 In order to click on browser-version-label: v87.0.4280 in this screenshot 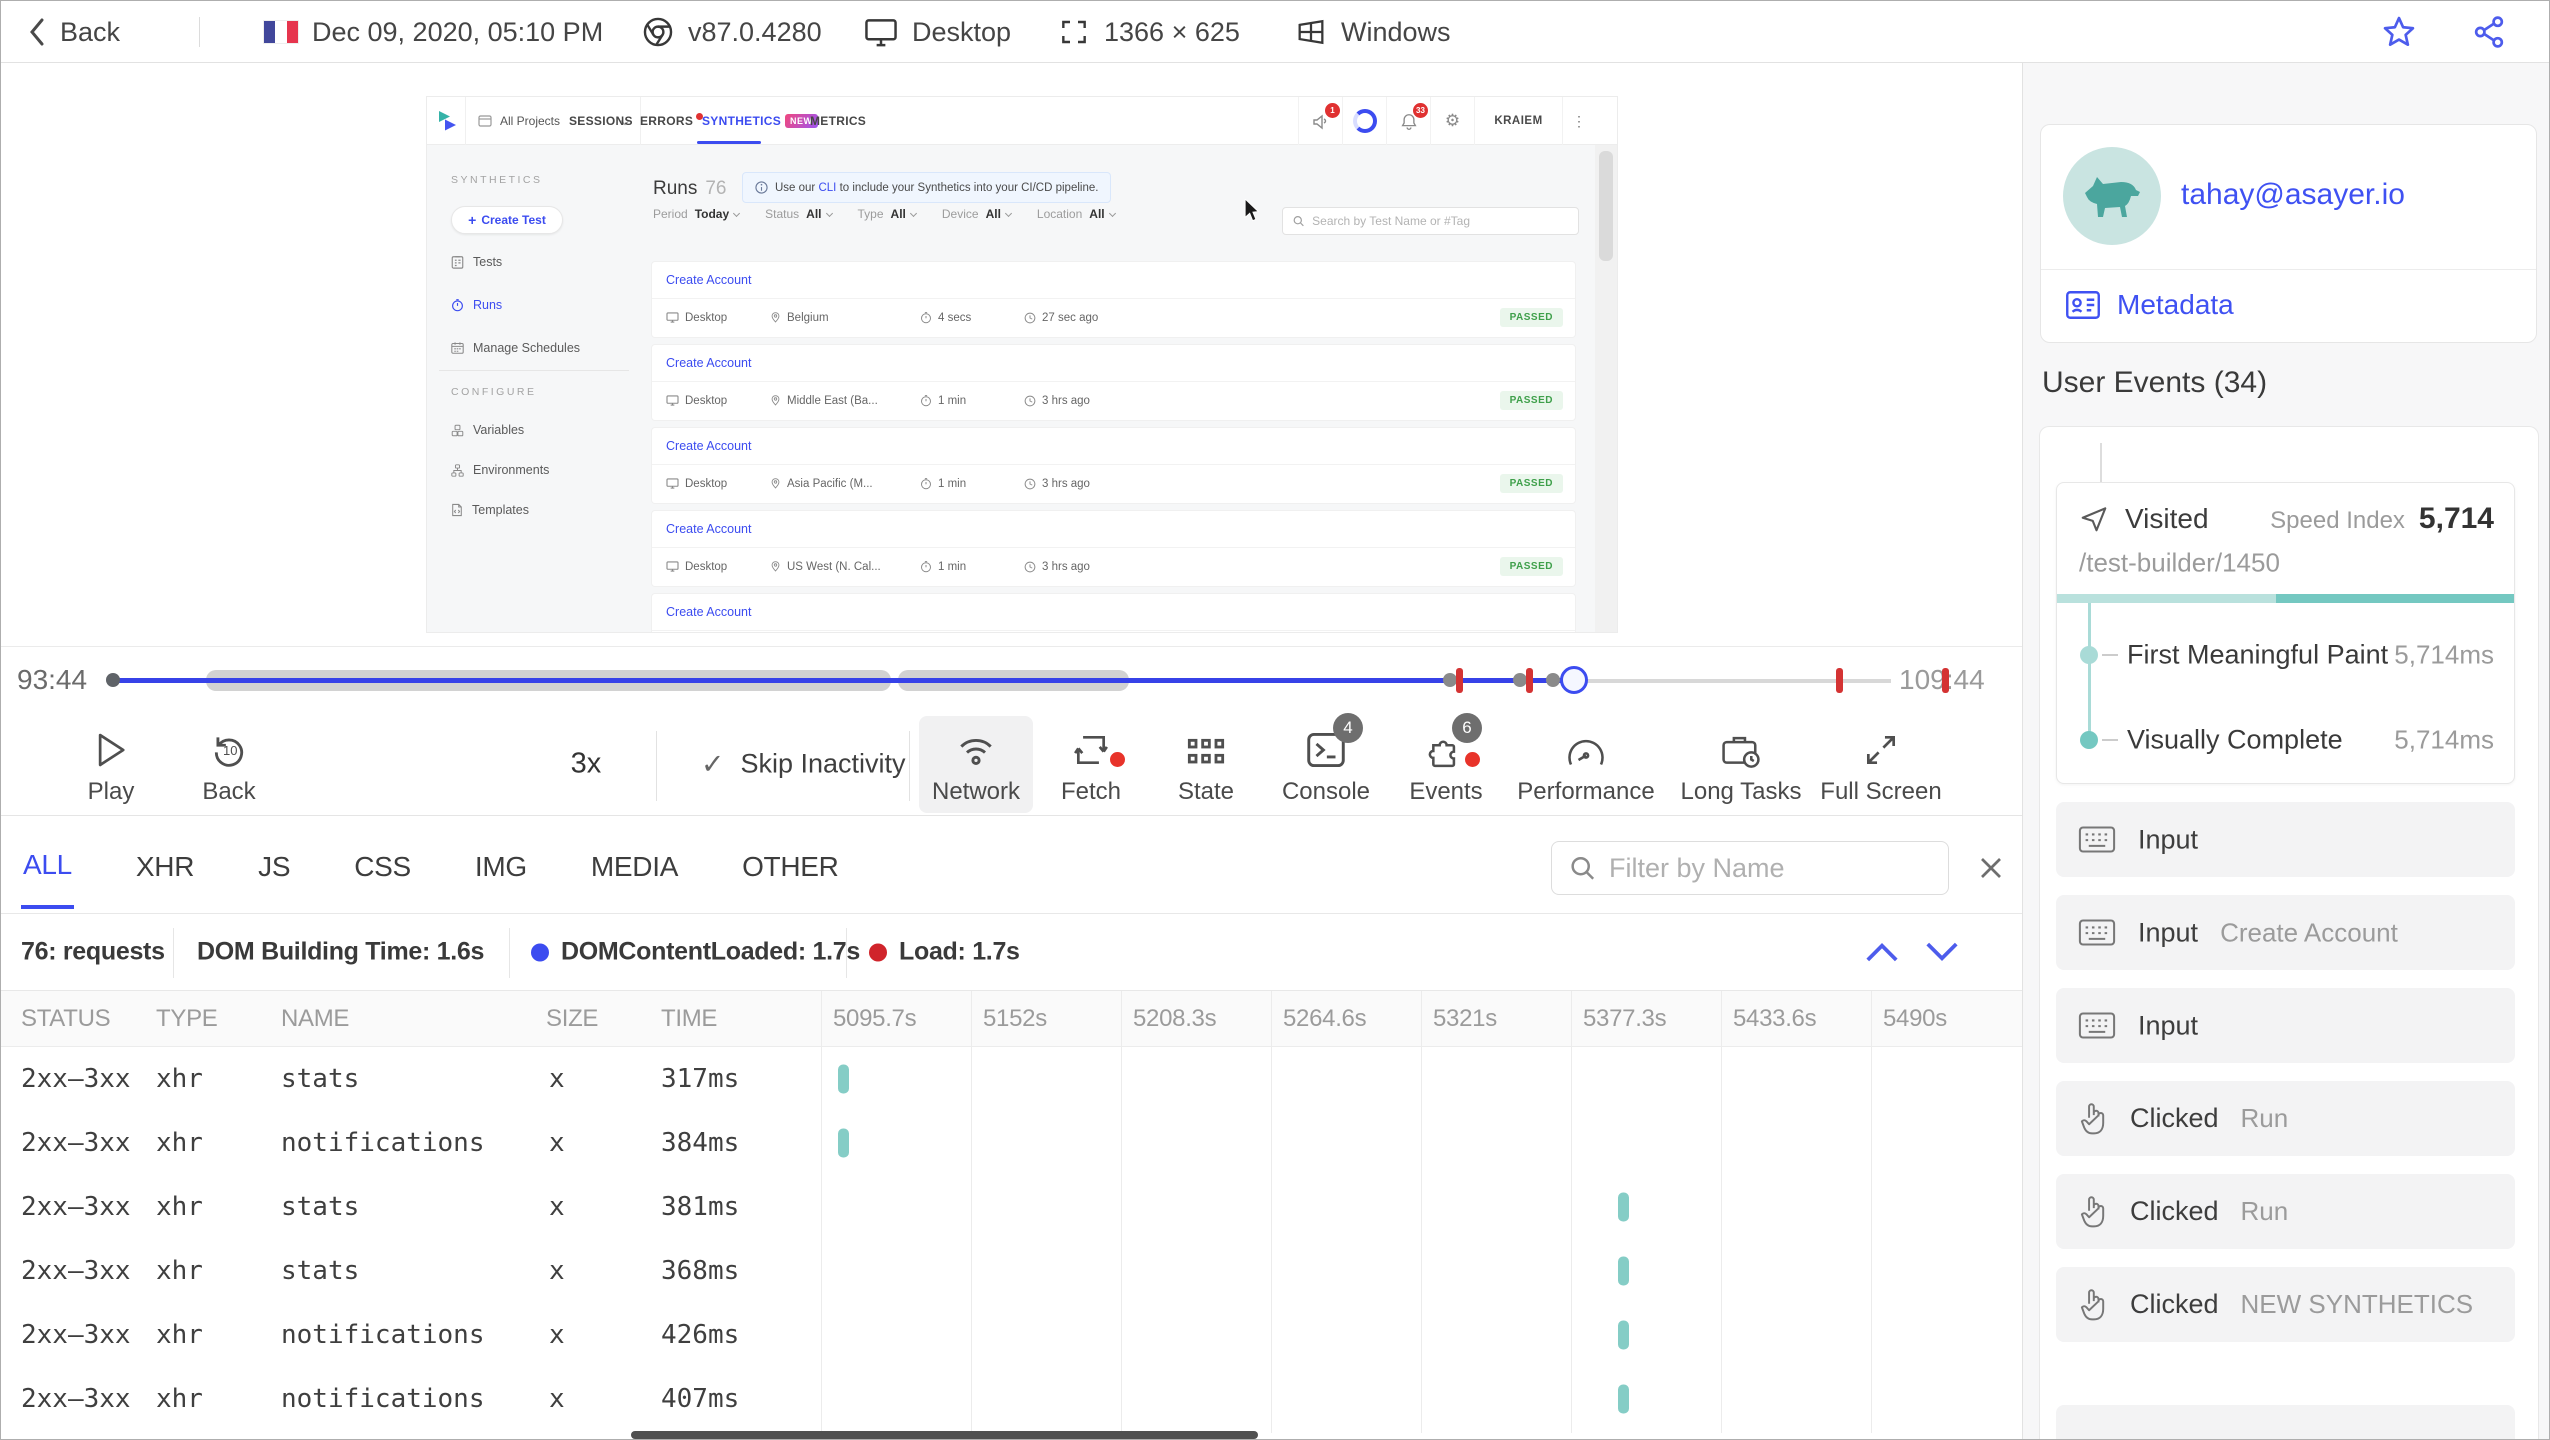, I will do `click(755, 31)`.